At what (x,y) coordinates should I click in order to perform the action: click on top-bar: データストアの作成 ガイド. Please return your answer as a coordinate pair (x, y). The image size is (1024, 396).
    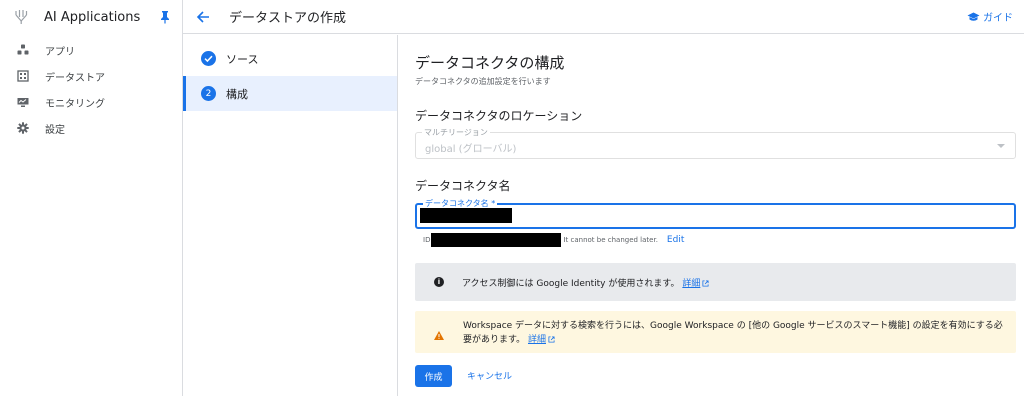
    Looking at the image, I should click on (603, 17).